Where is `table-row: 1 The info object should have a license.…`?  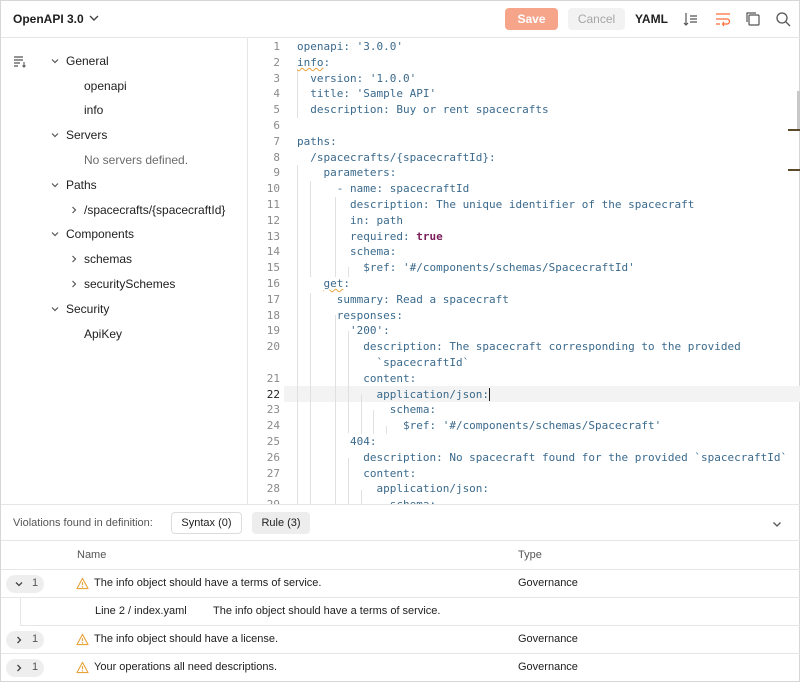 table-row: 1 The info object should have a license.… is located at coordinates (400, 640).